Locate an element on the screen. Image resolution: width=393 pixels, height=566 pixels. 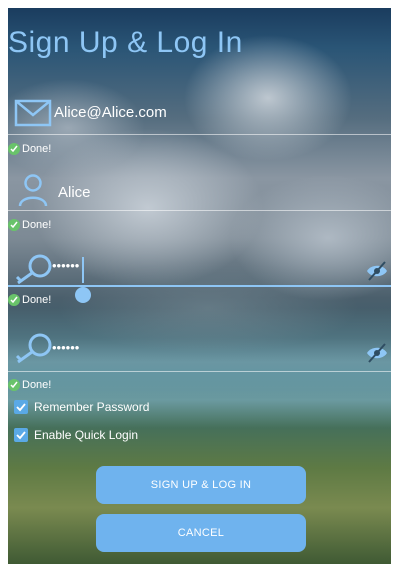
cancel-button: CANCEL is located at coordinates (201, 533).